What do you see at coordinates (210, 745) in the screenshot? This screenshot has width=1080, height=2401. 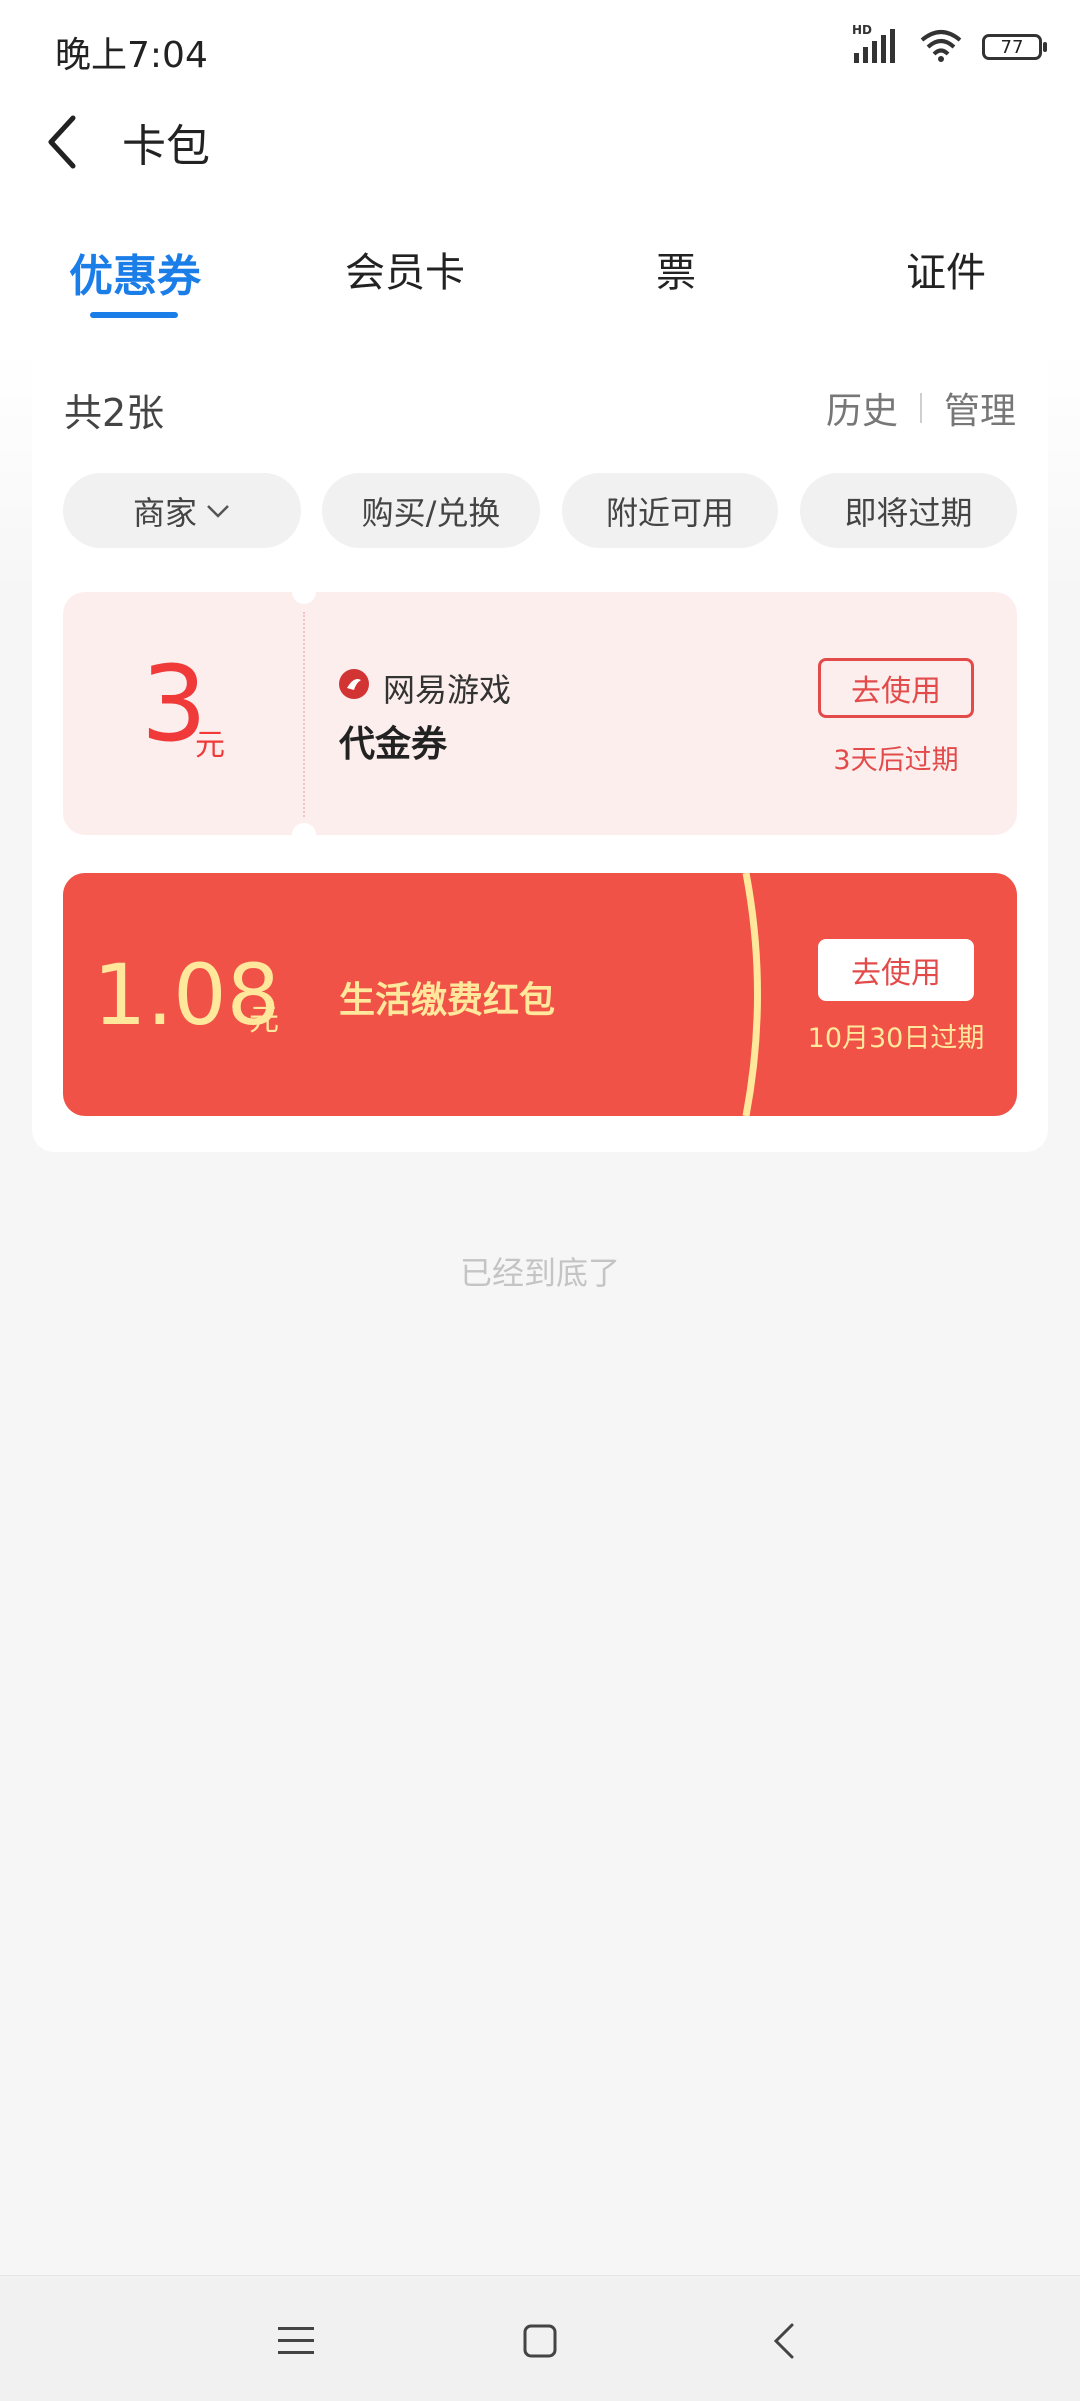 I see `coupon-unit: 元` at bounding box center [210, 745].